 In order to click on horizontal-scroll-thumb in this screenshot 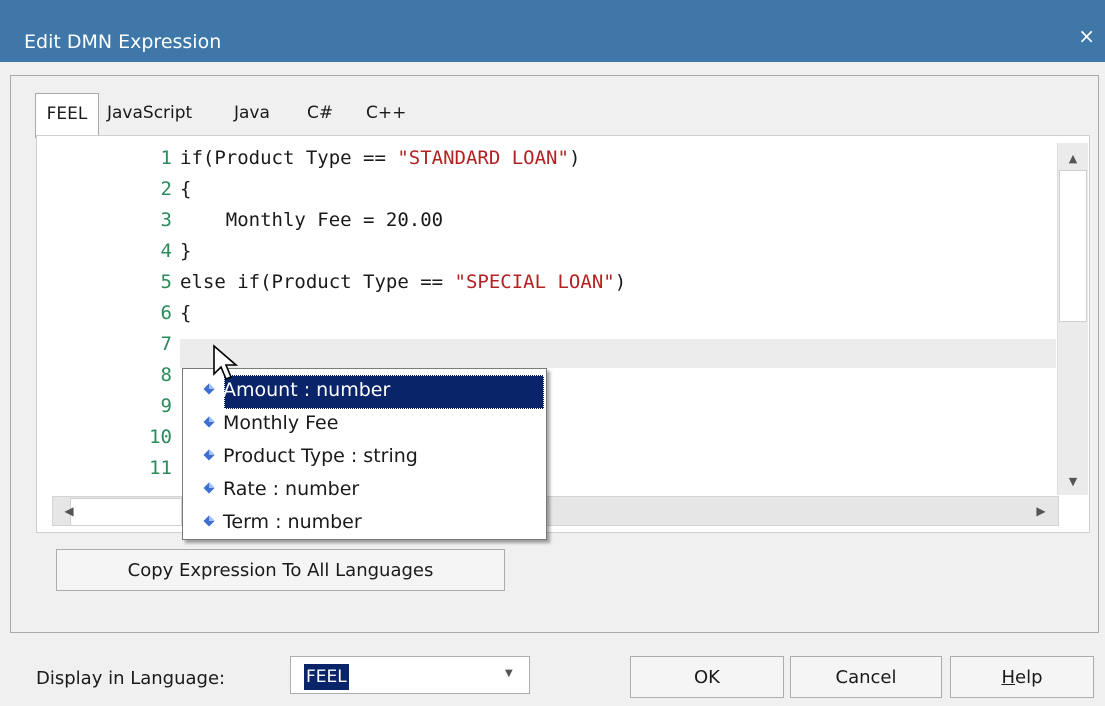, I will do `click(126, 512)`.